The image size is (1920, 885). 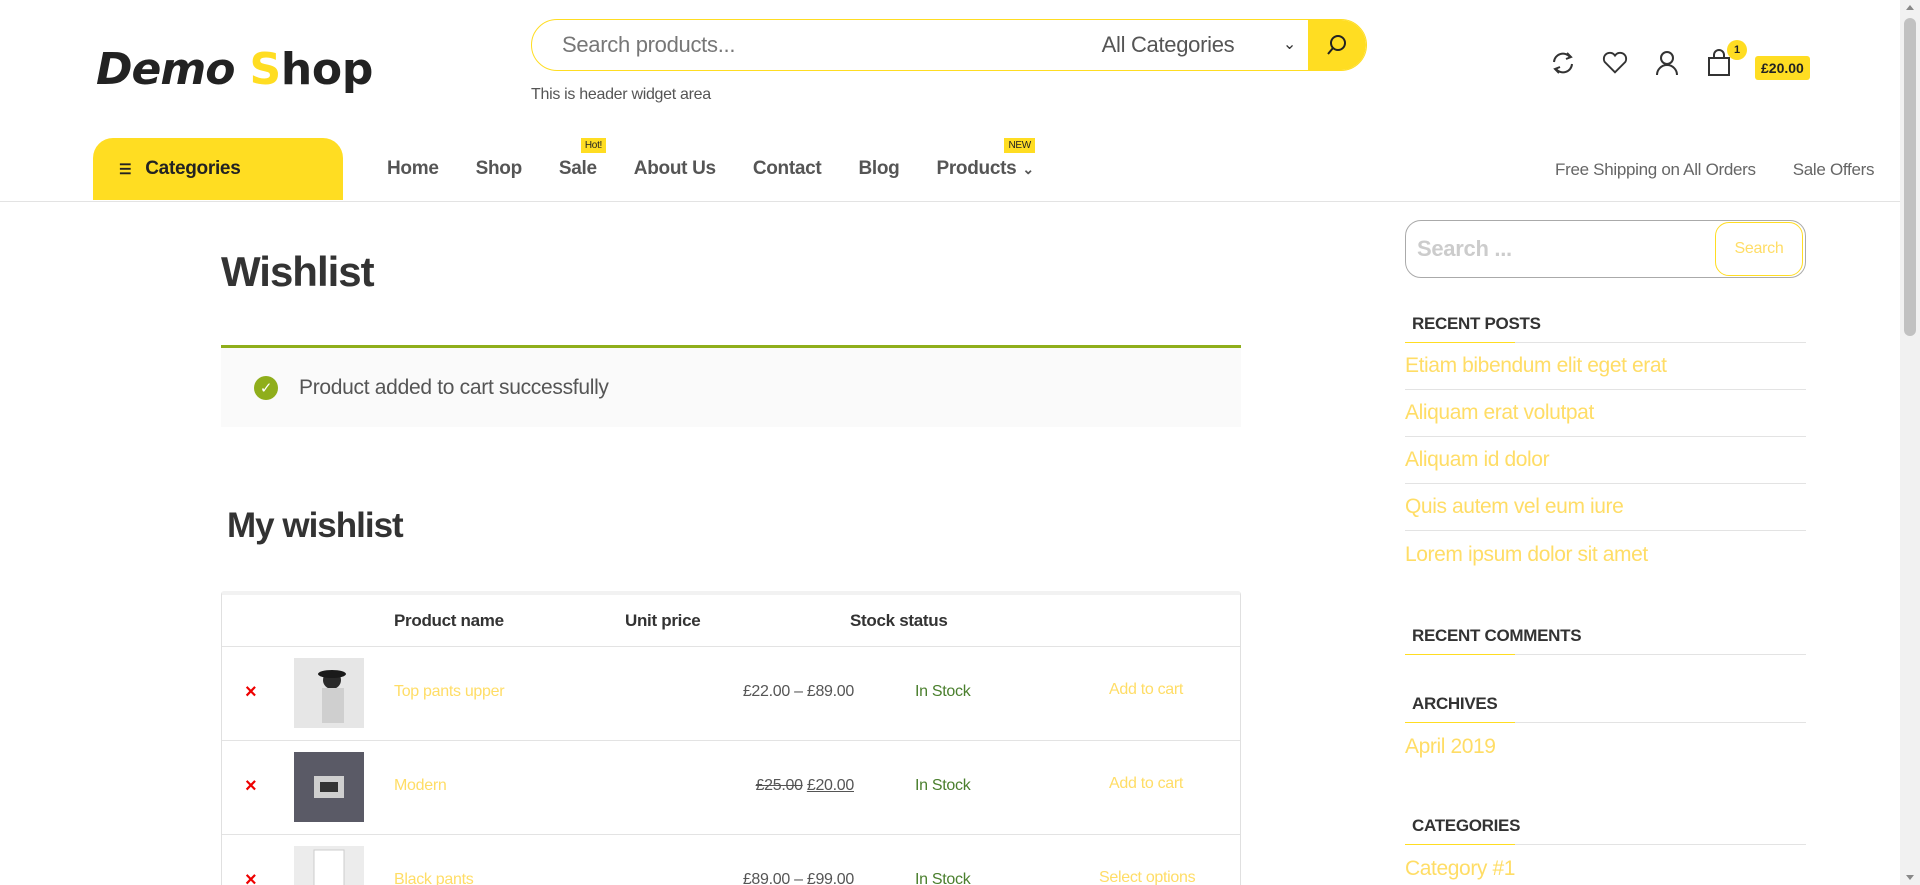 I want to click on scroll-up-arrow, so click(x=1910, y=7).